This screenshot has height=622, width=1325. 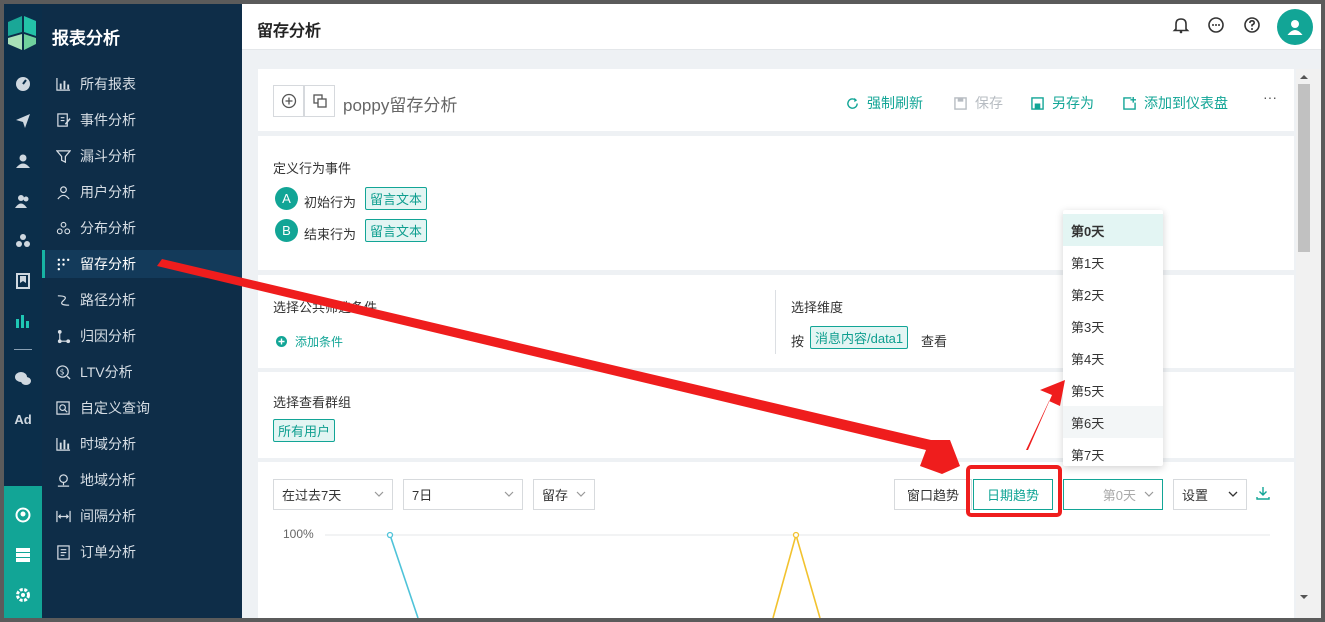 I want to click on sidebar-item: 用户分析, so click(x=142, y=192).